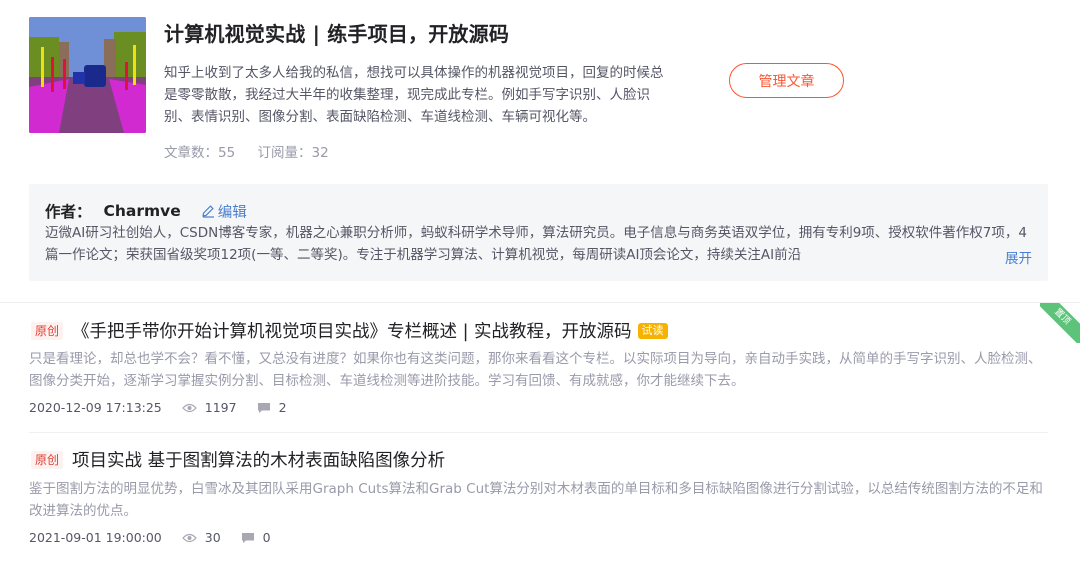 This screenshot has height=567, width=1080. I want to click on pinned-badge-text: 置顶, so click(1060, 323).